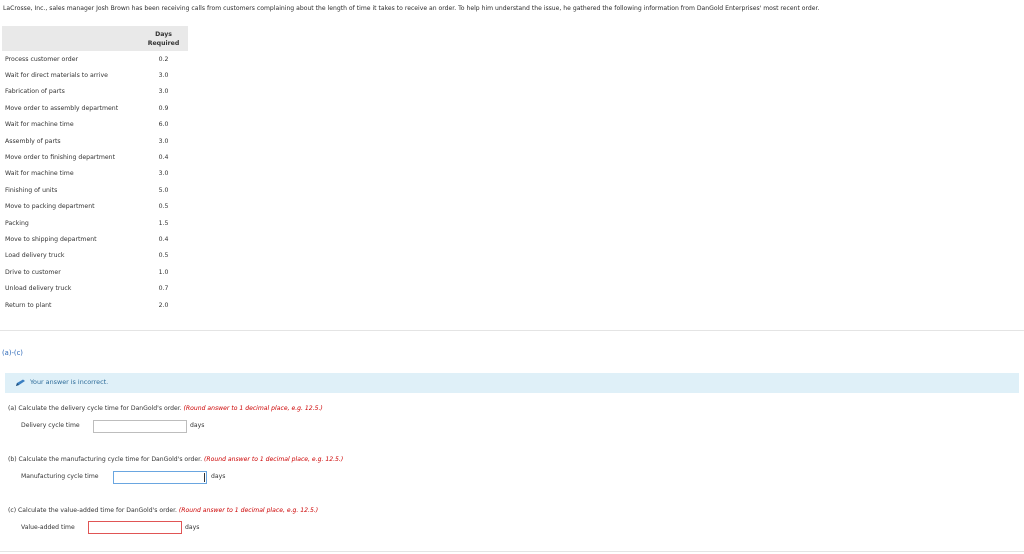 This screenshot has width=1024, height=554. What do you see at coordinates (48, 527) in the screenshot?
I see `value-added-time-label: Value-added time` at bounding box center [48, 527].